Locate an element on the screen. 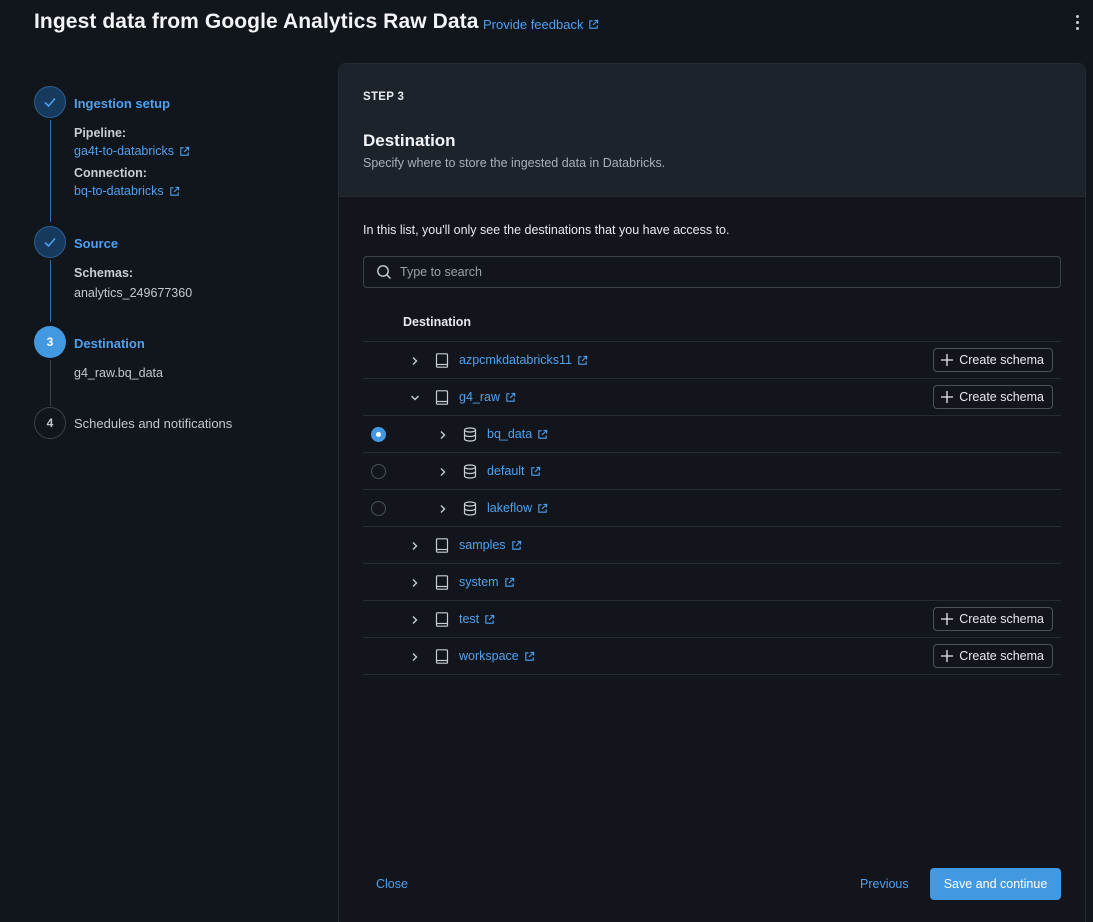  destination-row: test Create schema is located at coordinates (712, 619).